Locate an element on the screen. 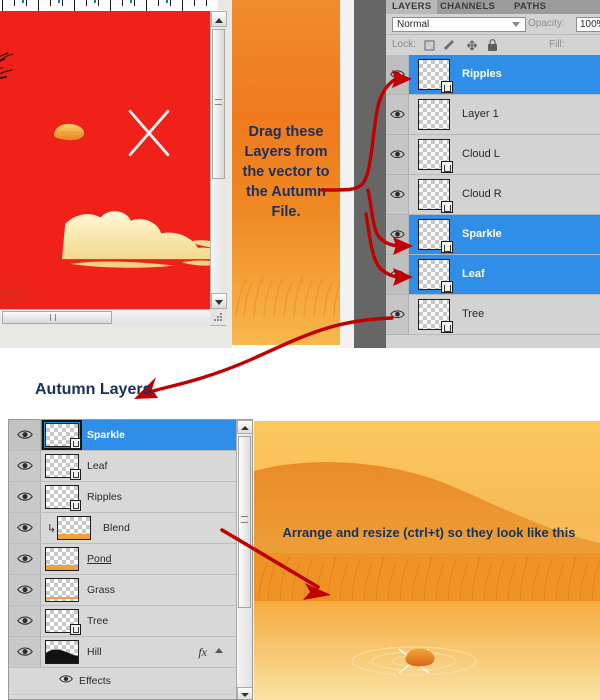 This screenshot has width=600, height=700. effects-expand-chevron-icon is located at coordinates (219, 650).